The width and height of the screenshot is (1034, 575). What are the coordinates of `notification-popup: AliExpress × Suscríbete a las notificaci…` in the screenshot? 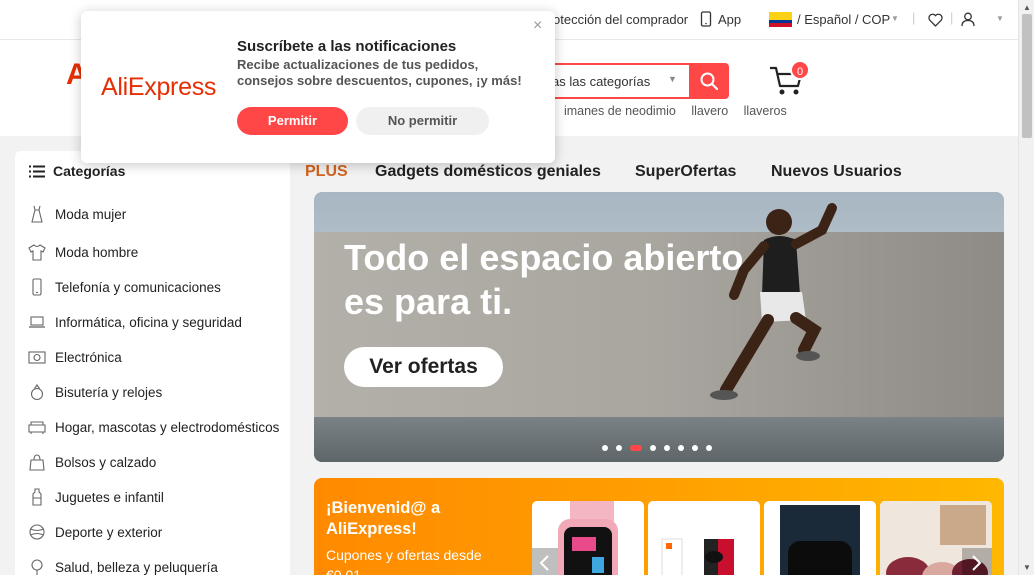 It's located at (318, 87).